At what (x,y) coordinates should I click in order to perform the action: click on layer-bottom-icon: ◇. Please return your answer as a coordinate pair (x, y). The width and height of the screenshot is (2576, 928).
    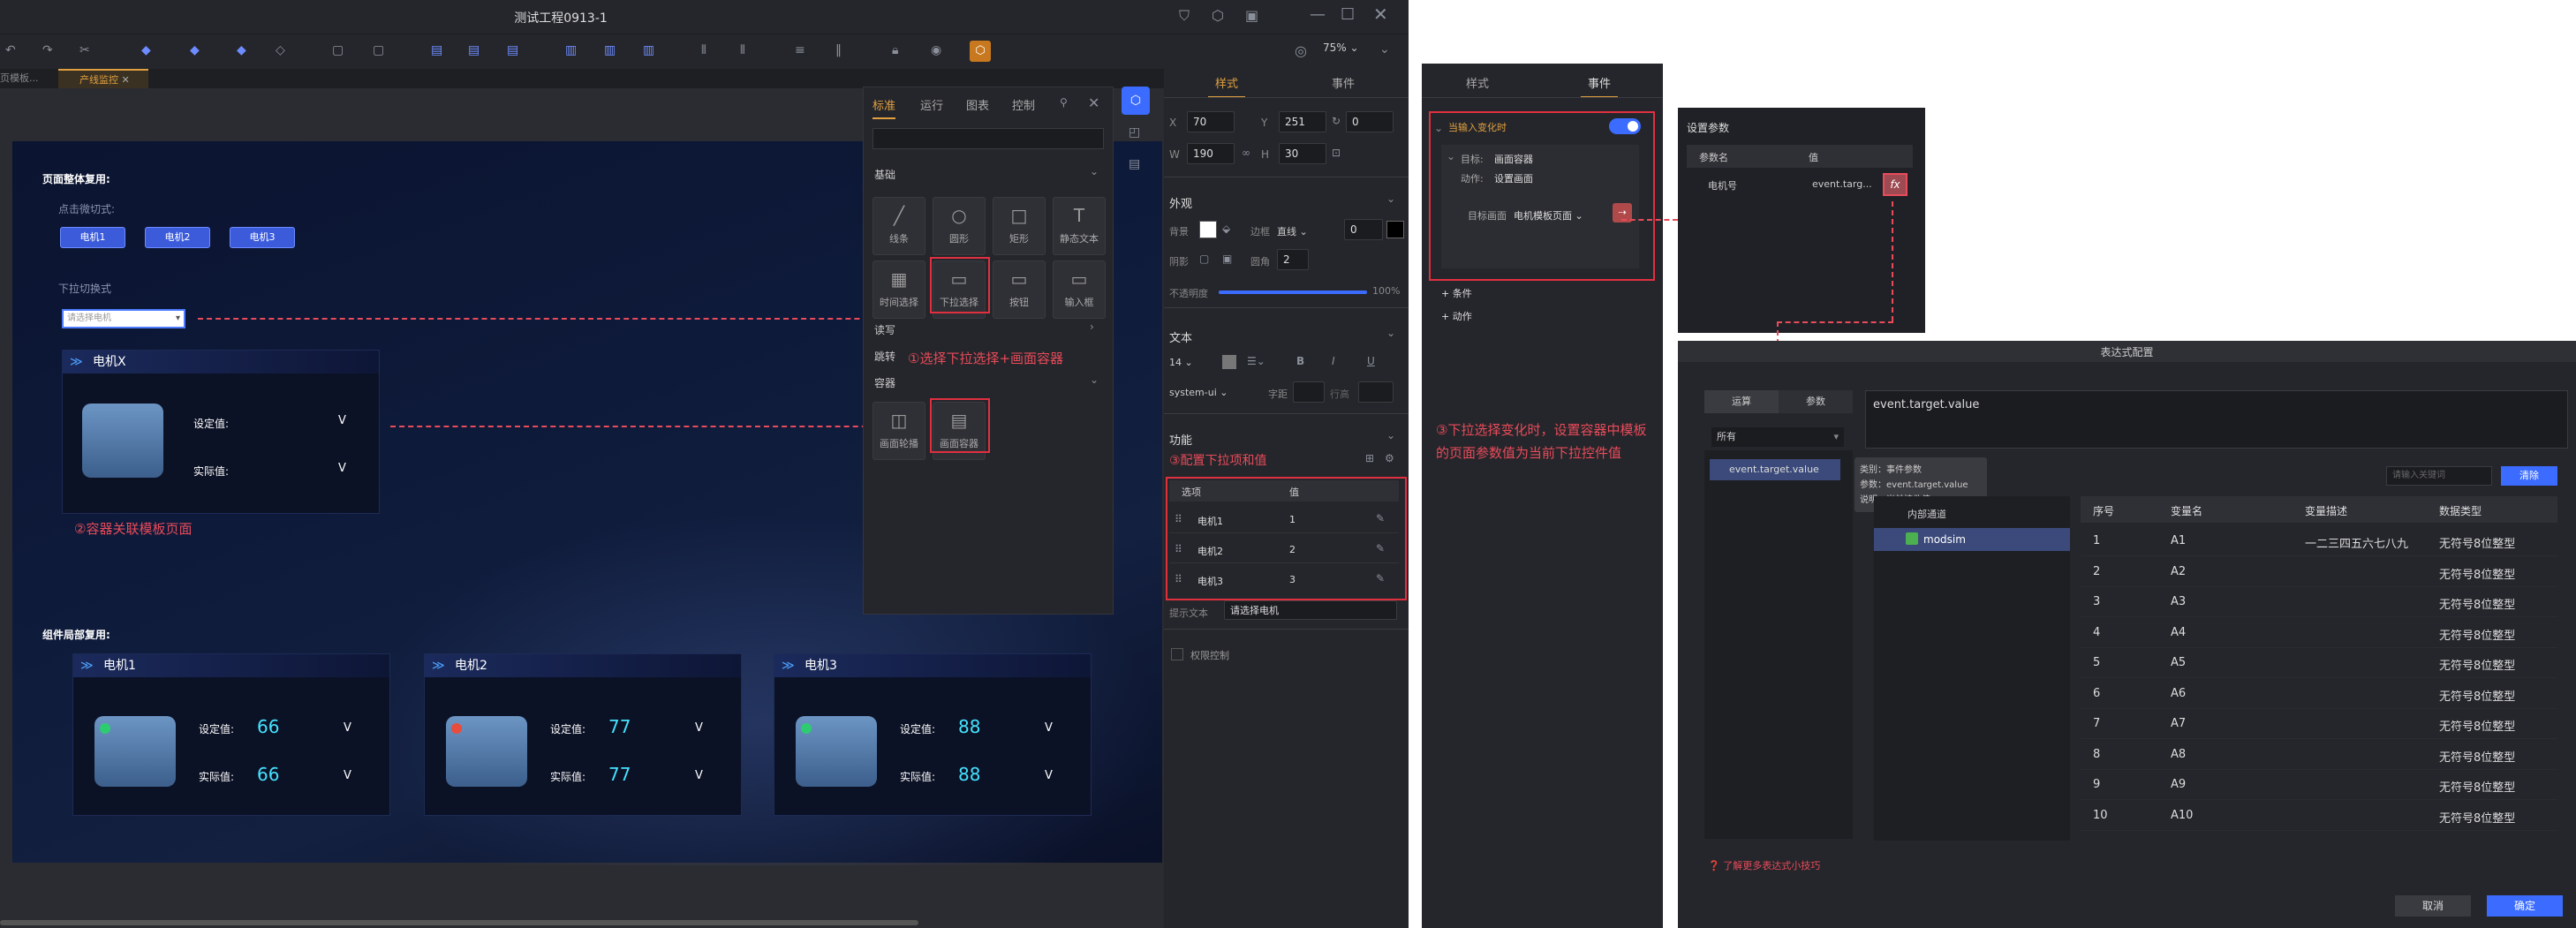
    Looking at the image, I should click on (280, 50).